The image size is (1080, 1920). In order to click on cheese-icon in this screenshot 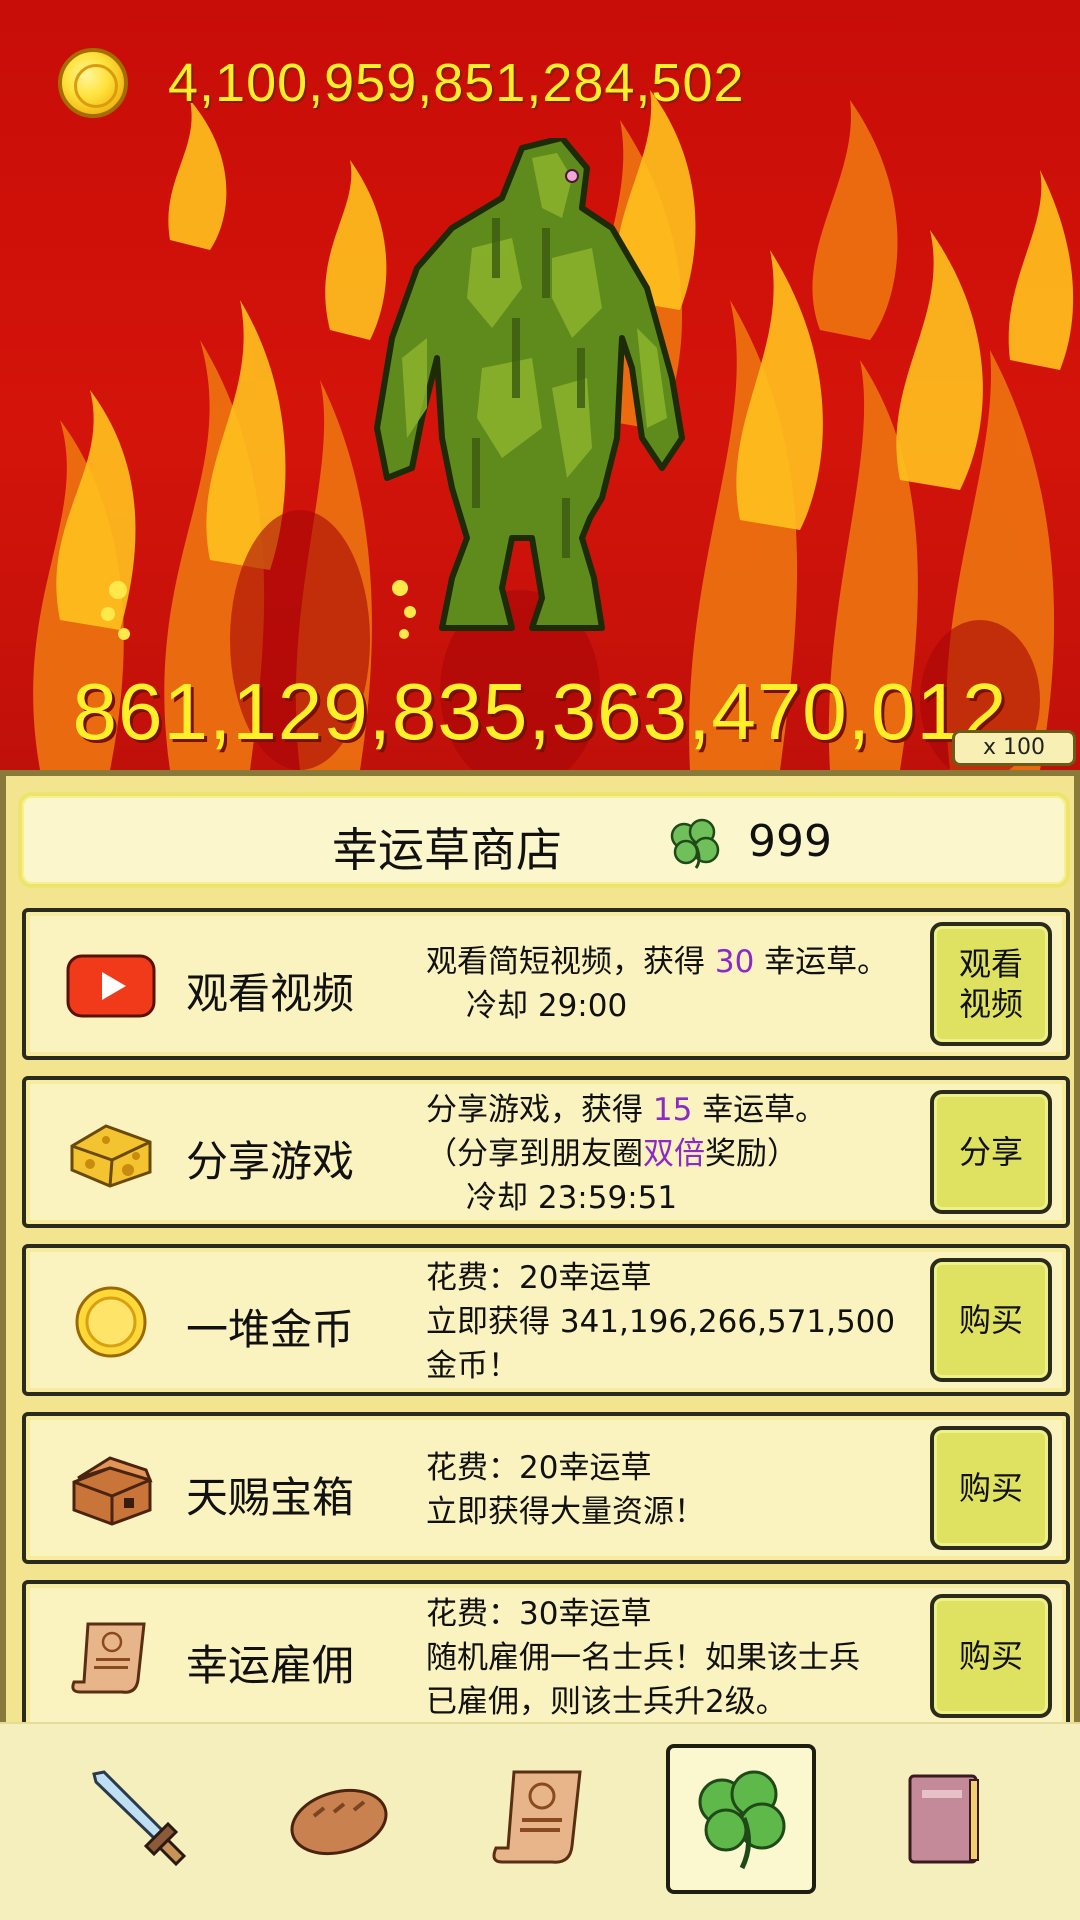, I will do `click(111, 1156)`.